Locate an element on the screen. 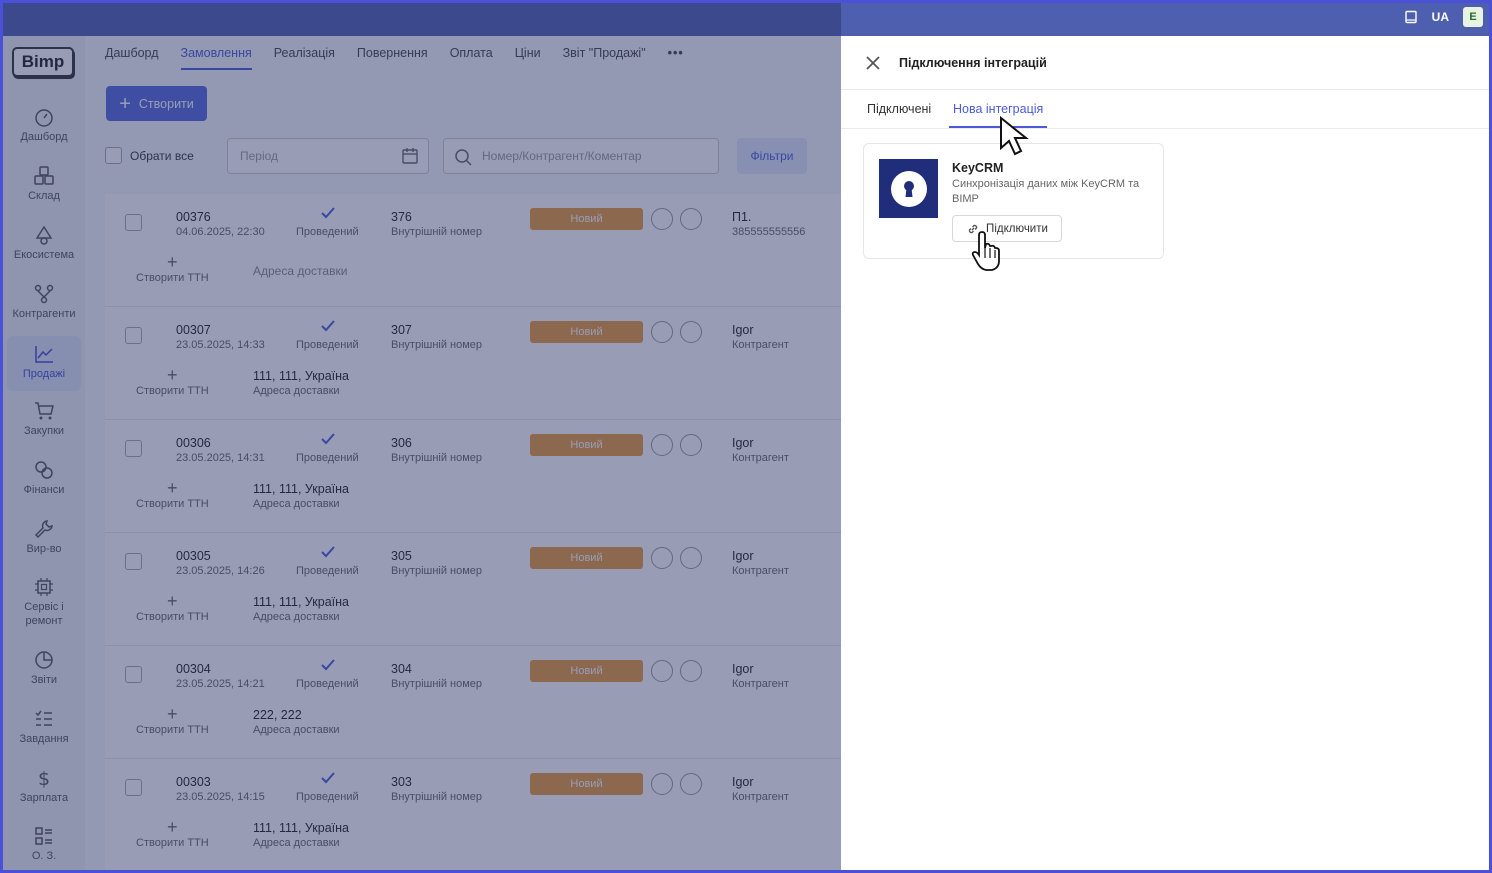 Image resolution: width=1492 pixels, height=873 pixels. sidebar-item-production: Вир-во is located at coordinates (44, 544).